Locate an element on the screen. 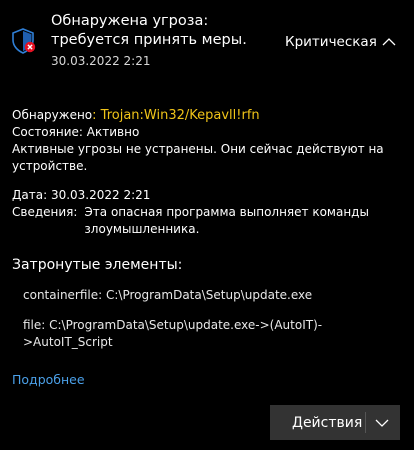 The height and width of the screenshot is (450, 414). date-label: Дата: is located at coordinates (30, 195).